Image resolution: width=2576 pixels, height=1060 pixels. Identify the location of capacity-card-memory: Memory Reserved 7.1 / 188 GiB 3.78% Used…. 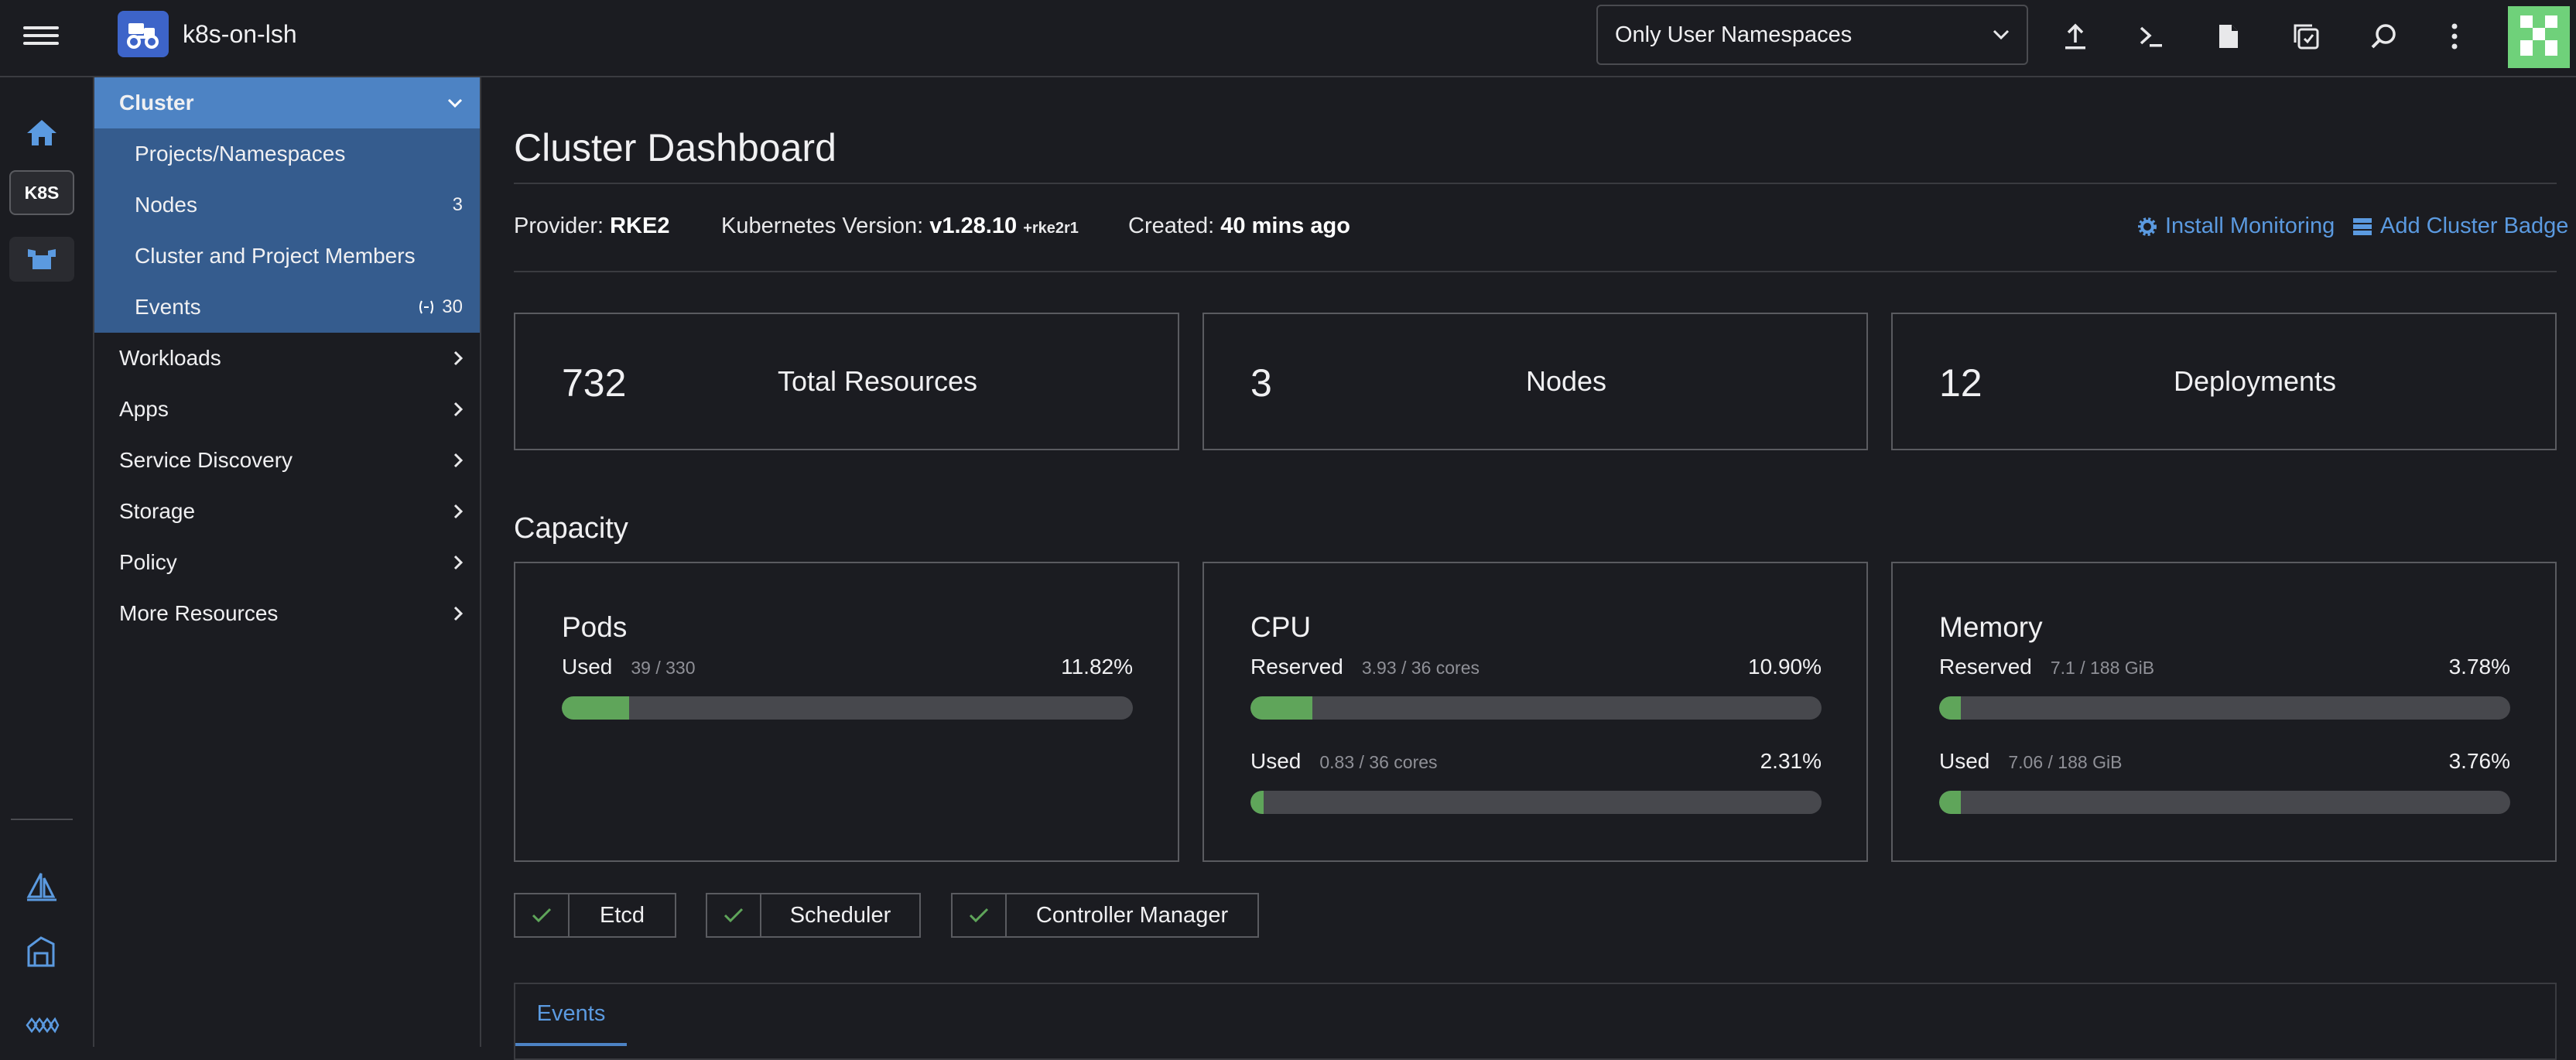
(2224, 712).